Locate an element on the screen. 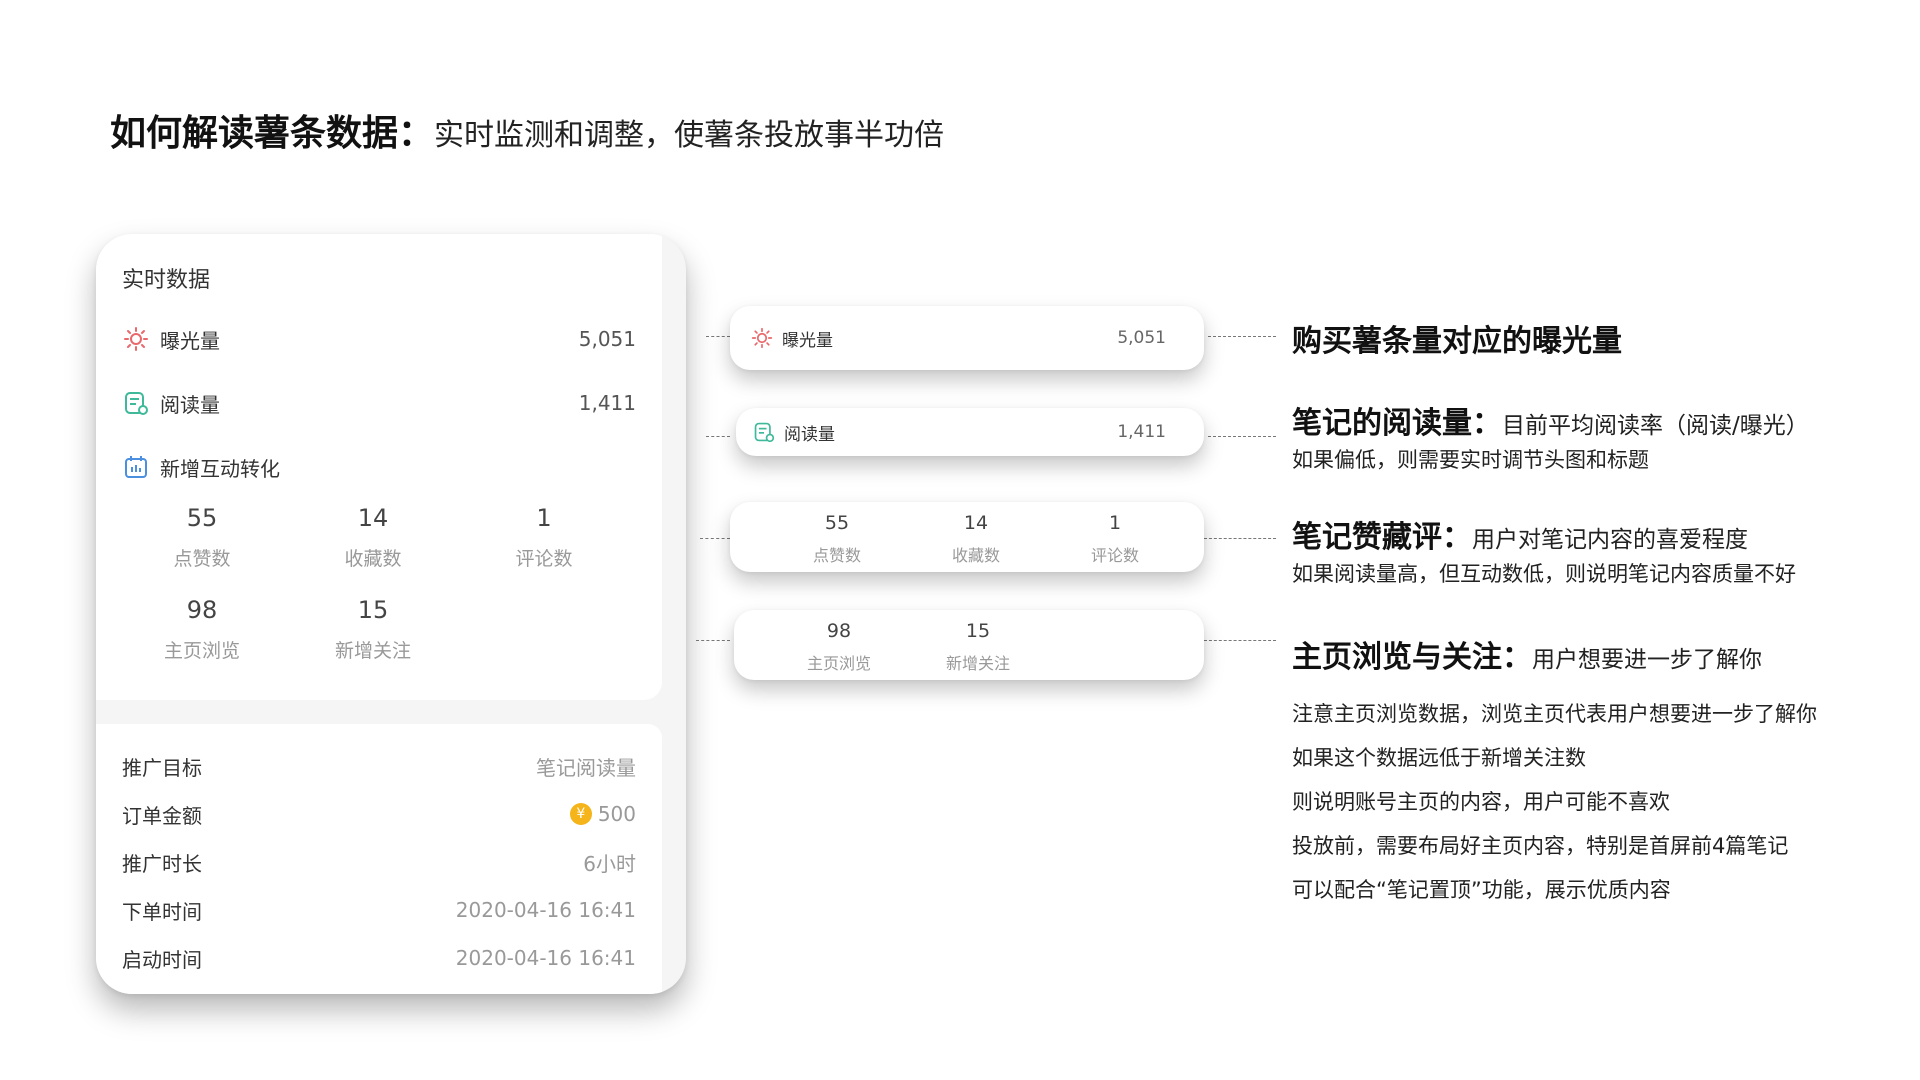  page-title-bold: 如何解读薯条数据： is located at coordinates (272, 133).